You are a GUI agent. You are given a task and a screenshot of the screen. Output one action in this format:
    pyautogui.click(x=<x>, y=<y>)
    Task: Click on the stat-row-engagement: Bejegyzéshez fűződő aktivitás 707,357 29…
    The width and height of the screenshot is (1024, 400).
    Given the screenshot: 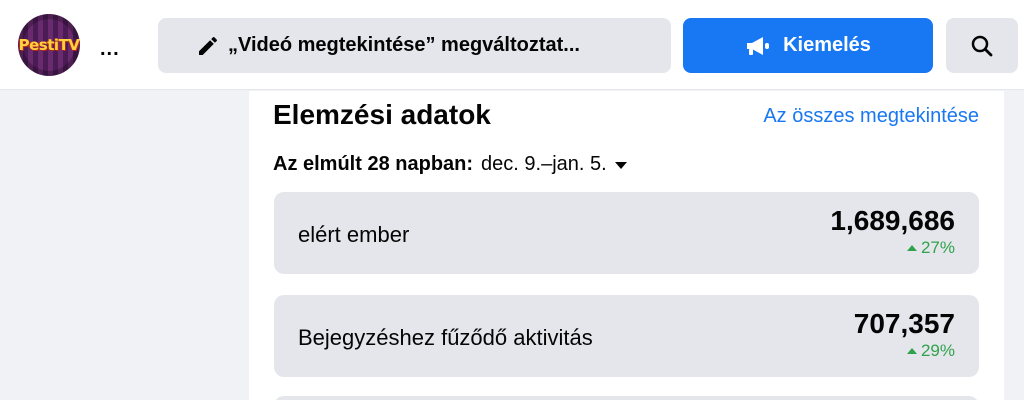 What is the action you would take?
    pyautogui.click(x=626, y=336)
    